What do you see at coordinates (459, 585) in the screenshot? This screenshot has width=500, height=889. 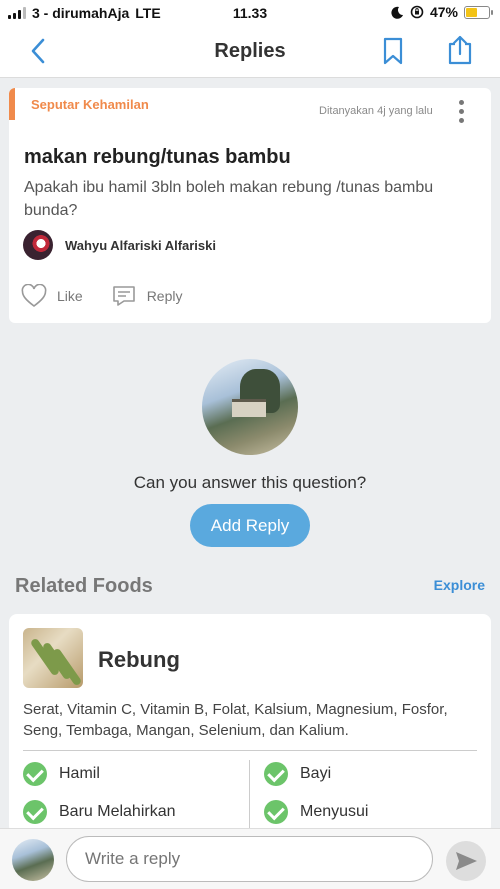 I see `explore-link: Explore` at bounding box center [459, 585].